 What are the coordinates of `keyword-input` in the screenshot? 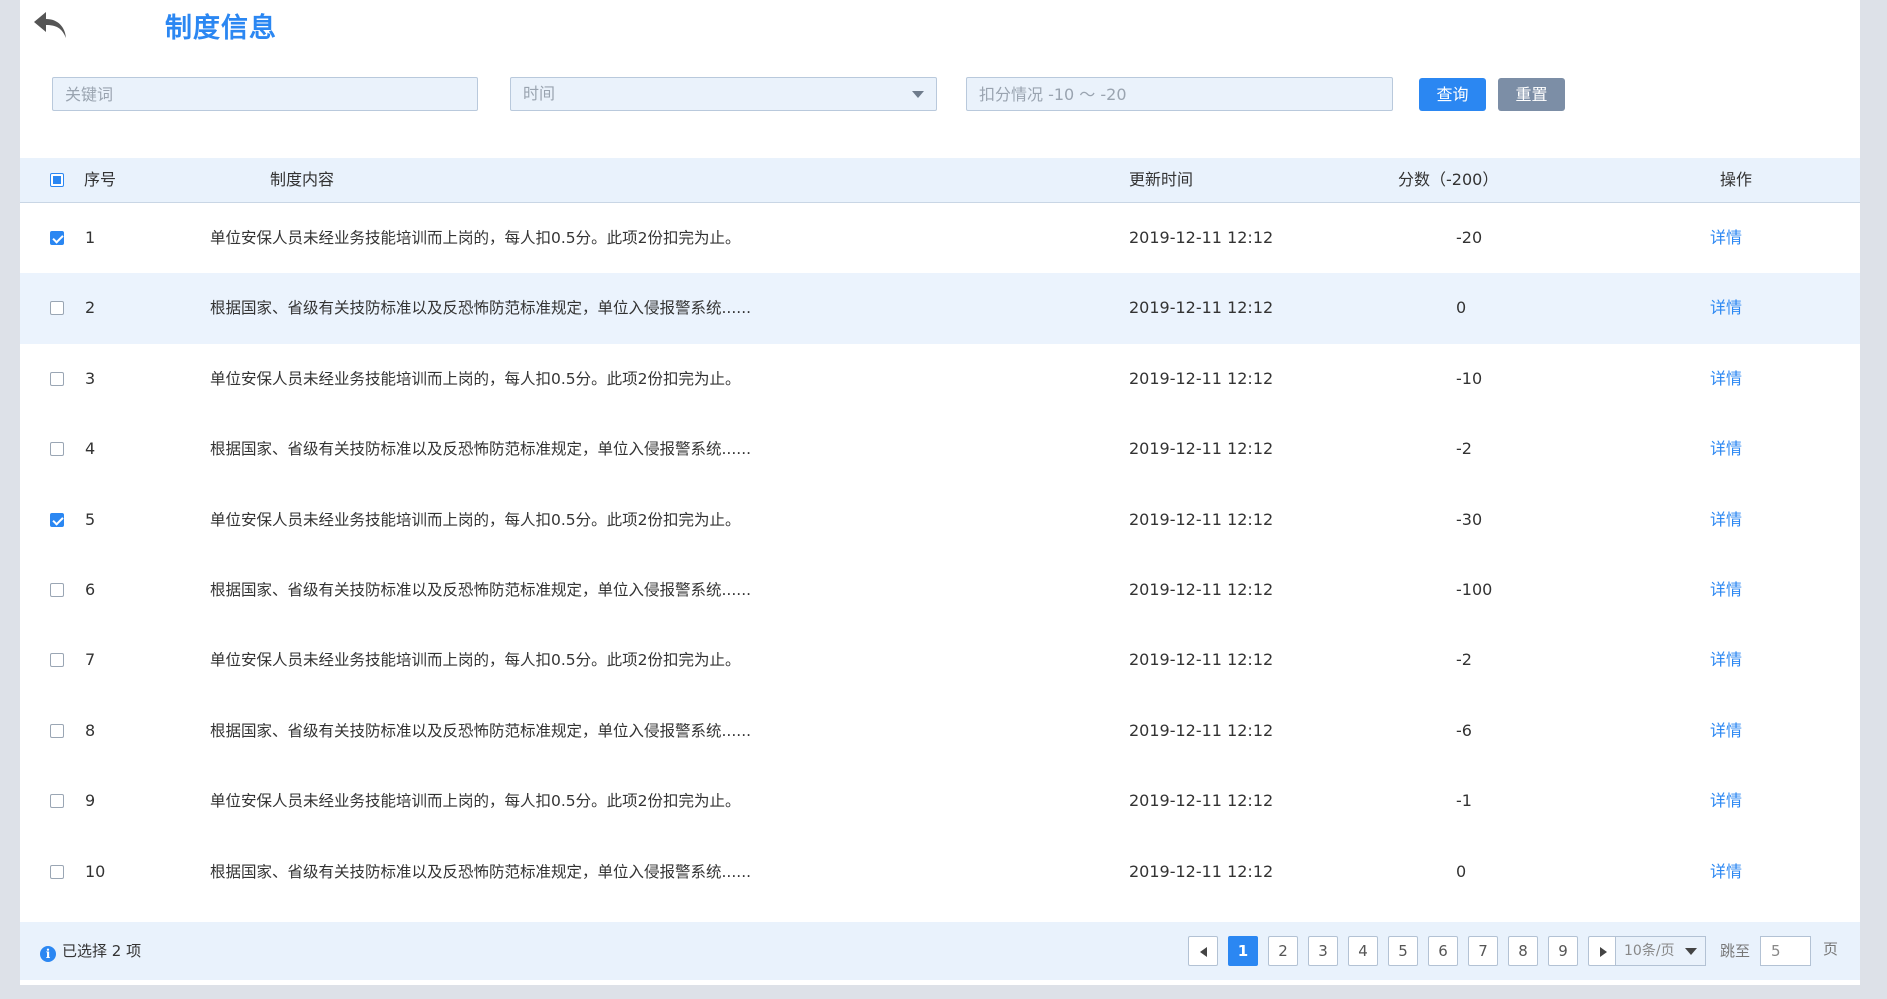 It's located at (265, 94).